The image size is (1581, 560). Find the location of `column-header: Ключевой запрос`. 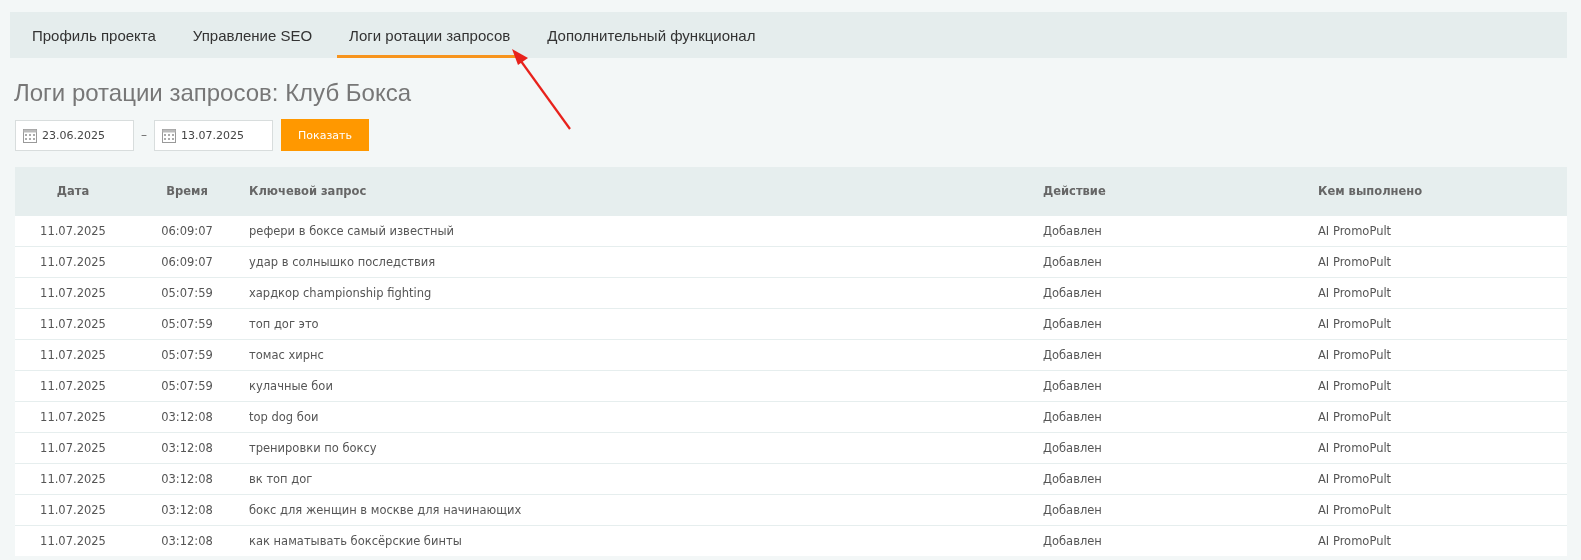

column-header: Ключевой запрос is located at coordinates (308, 191).